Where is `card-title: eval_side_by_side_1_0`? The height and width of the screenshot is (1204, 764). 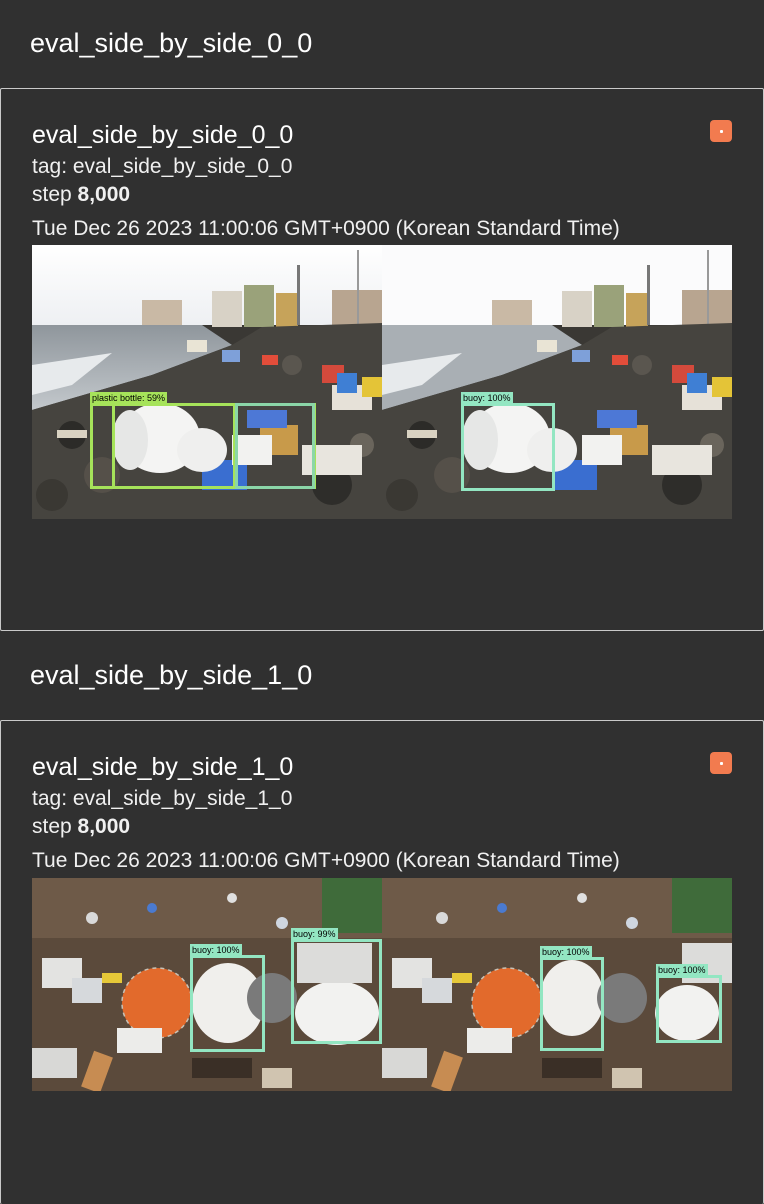 card-title: eval_side_by_side_1_0 is located at coordinates (163, 767).